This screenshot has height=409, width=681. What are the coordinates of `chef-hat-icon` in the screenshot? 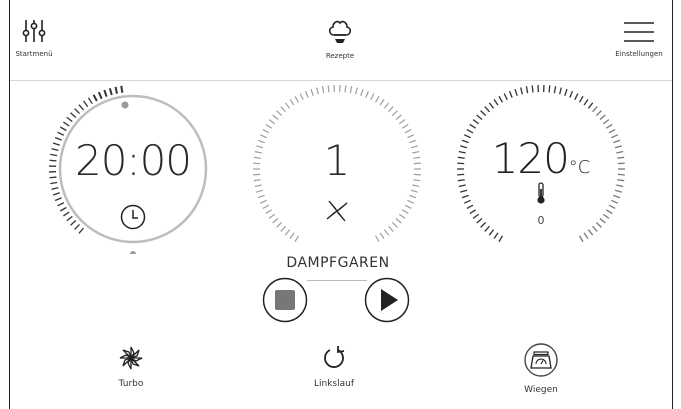 It's located at (340, 31).